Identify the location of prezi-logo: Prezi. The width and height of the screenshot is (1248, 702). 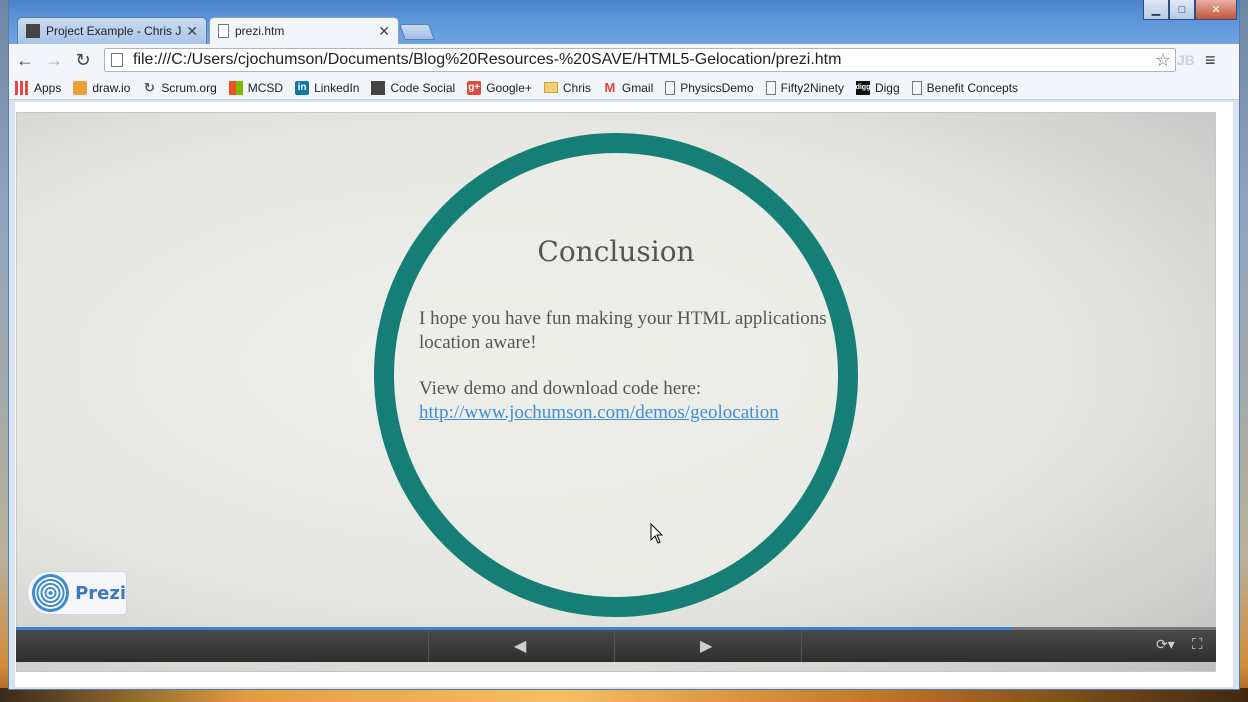
(77, 593).